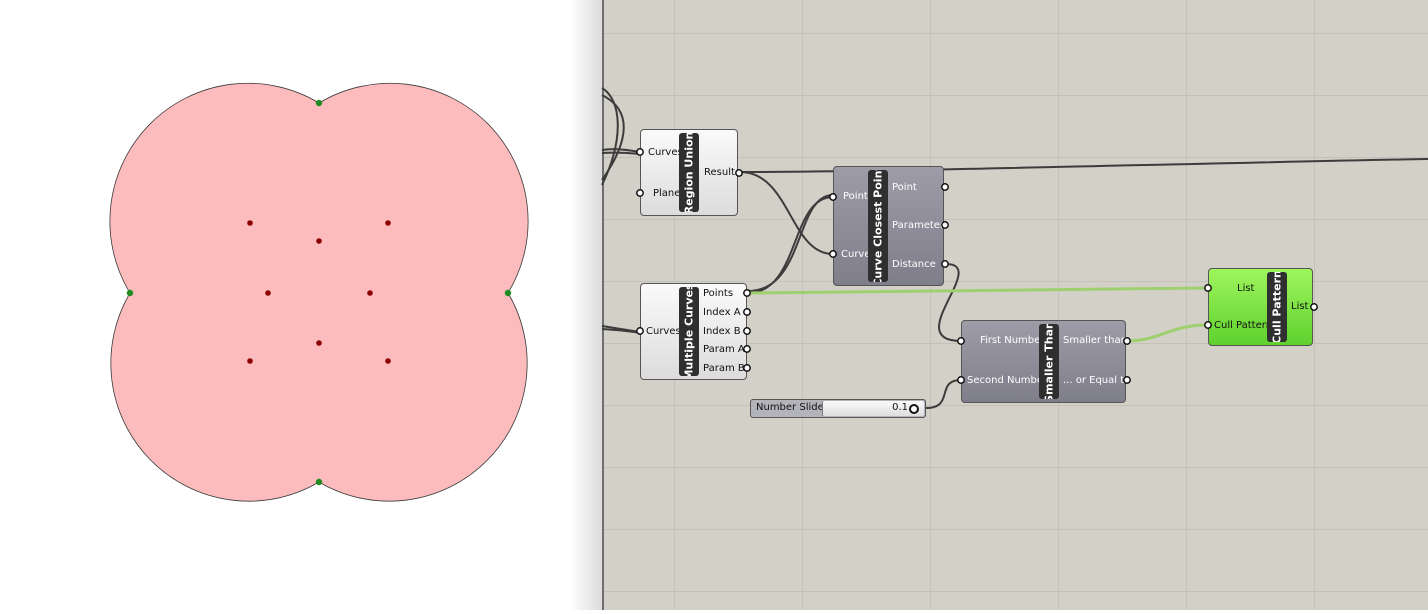 This screenshot has height=614, width=1428. What do you see at coordinates (914, 265) in the screenshot?
I see `output-distance: Distance` at bounding box center [914, 265].